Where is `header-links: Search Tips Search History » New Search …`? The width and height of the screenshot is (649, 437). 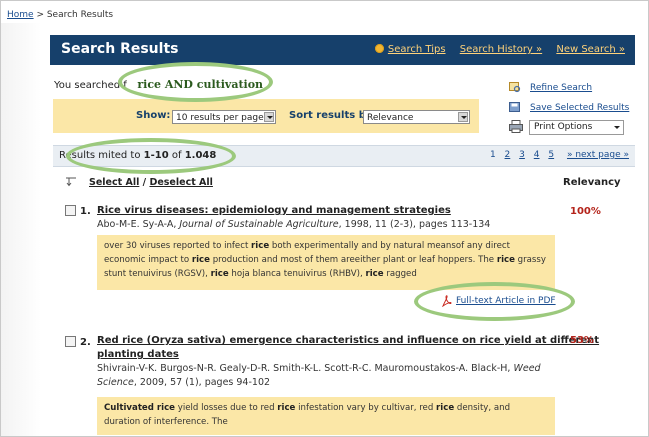 header-links: Search Tips Search History » New Search … is located at coordinates (499, 49).